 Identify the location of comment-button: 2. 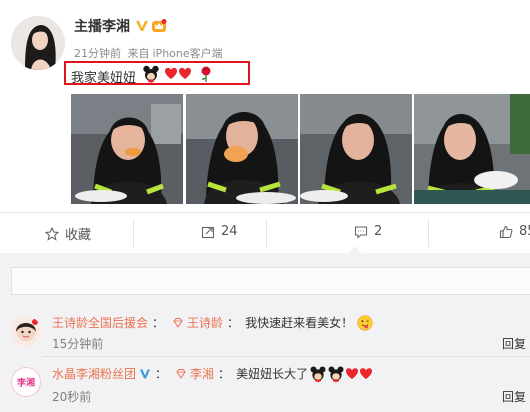
(368, 231).